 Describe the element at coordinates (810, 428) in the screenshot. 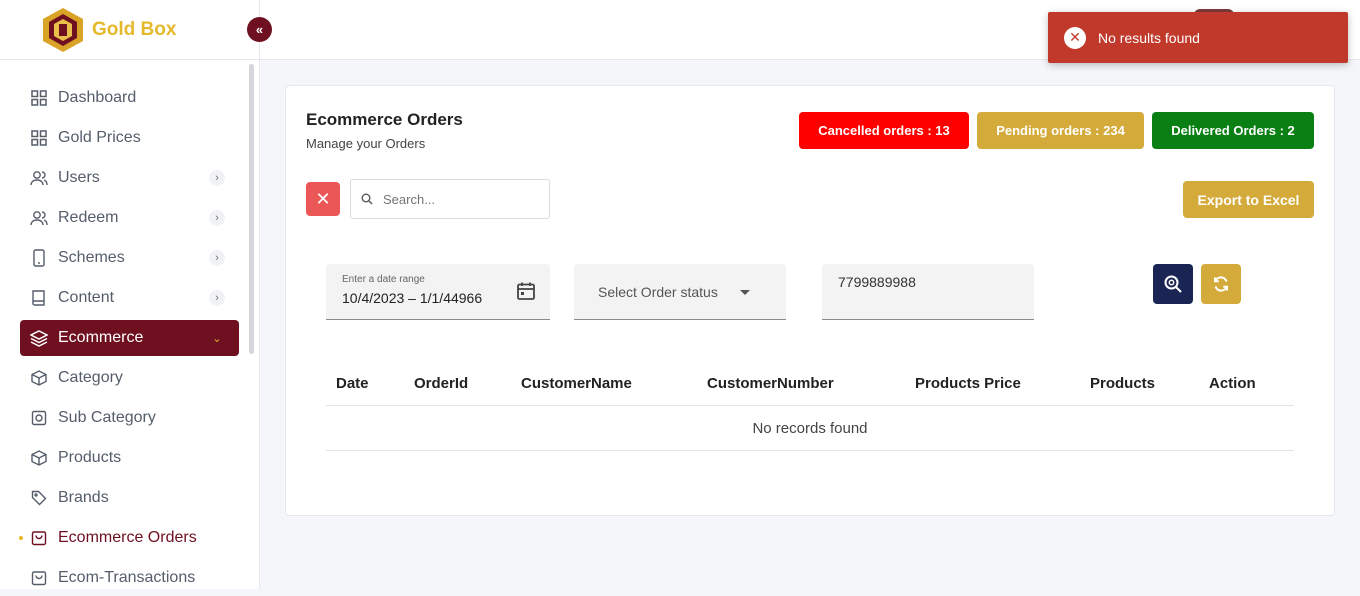

I see `empty-table-message: No records found` at that location.